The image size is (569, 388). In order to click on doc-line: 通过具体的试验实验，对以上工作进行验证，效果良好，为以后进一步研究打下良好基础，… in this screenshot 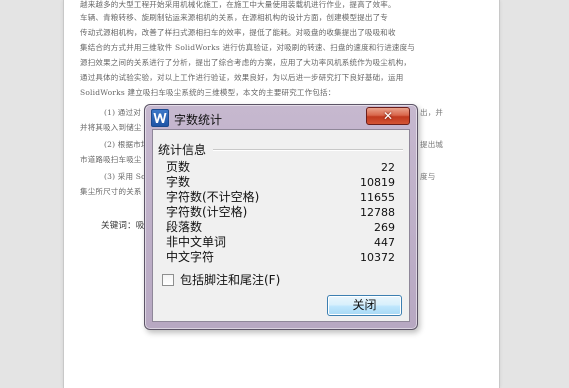, I will do `click(242, 77)`.